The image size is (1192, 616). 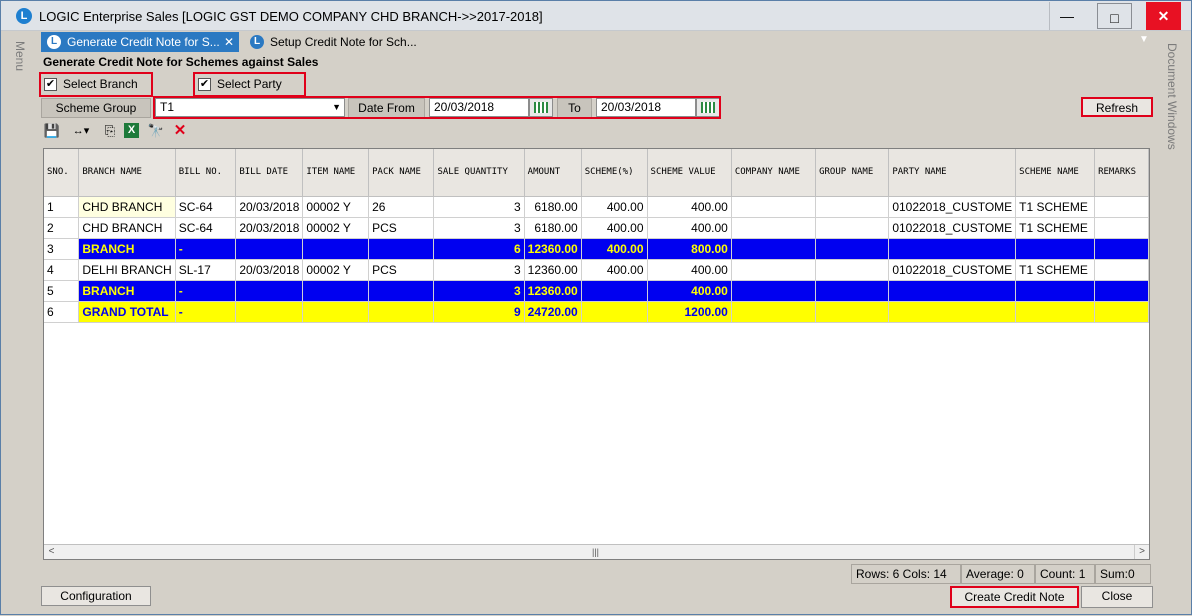 What do you see at coordinates (774, 173) in the screenshot?
I see `column-header: COMPANY NAME` at bounding box center [774, 173].